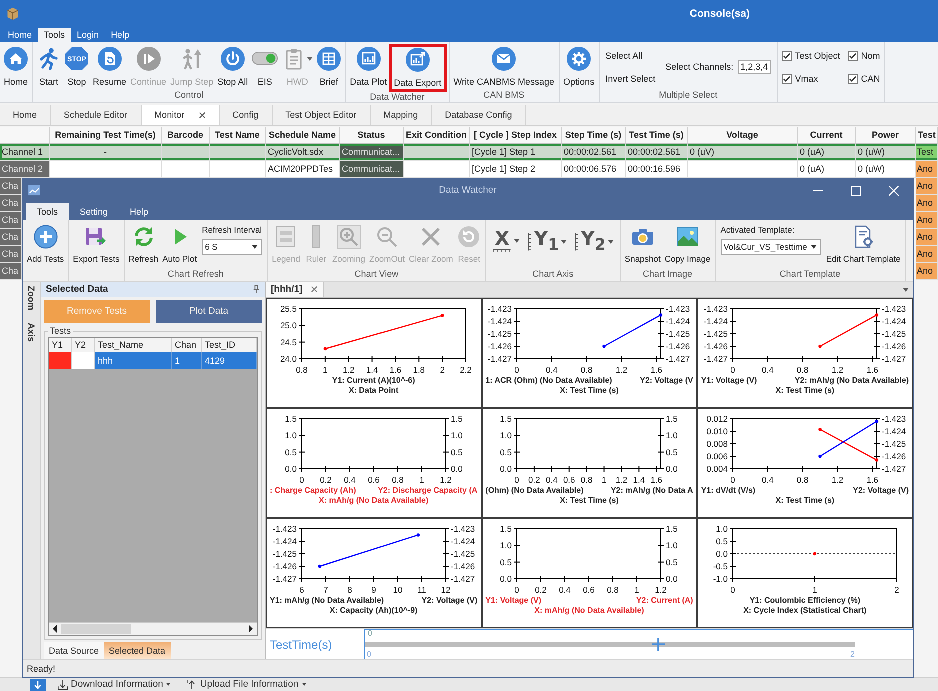 Image resolution: width=938 pixels, height=691 pixels. What do you see at coordinates (303, 135) in the screenshot?
I see `column-header: Schedule Name` at bounding box center [303, 135].